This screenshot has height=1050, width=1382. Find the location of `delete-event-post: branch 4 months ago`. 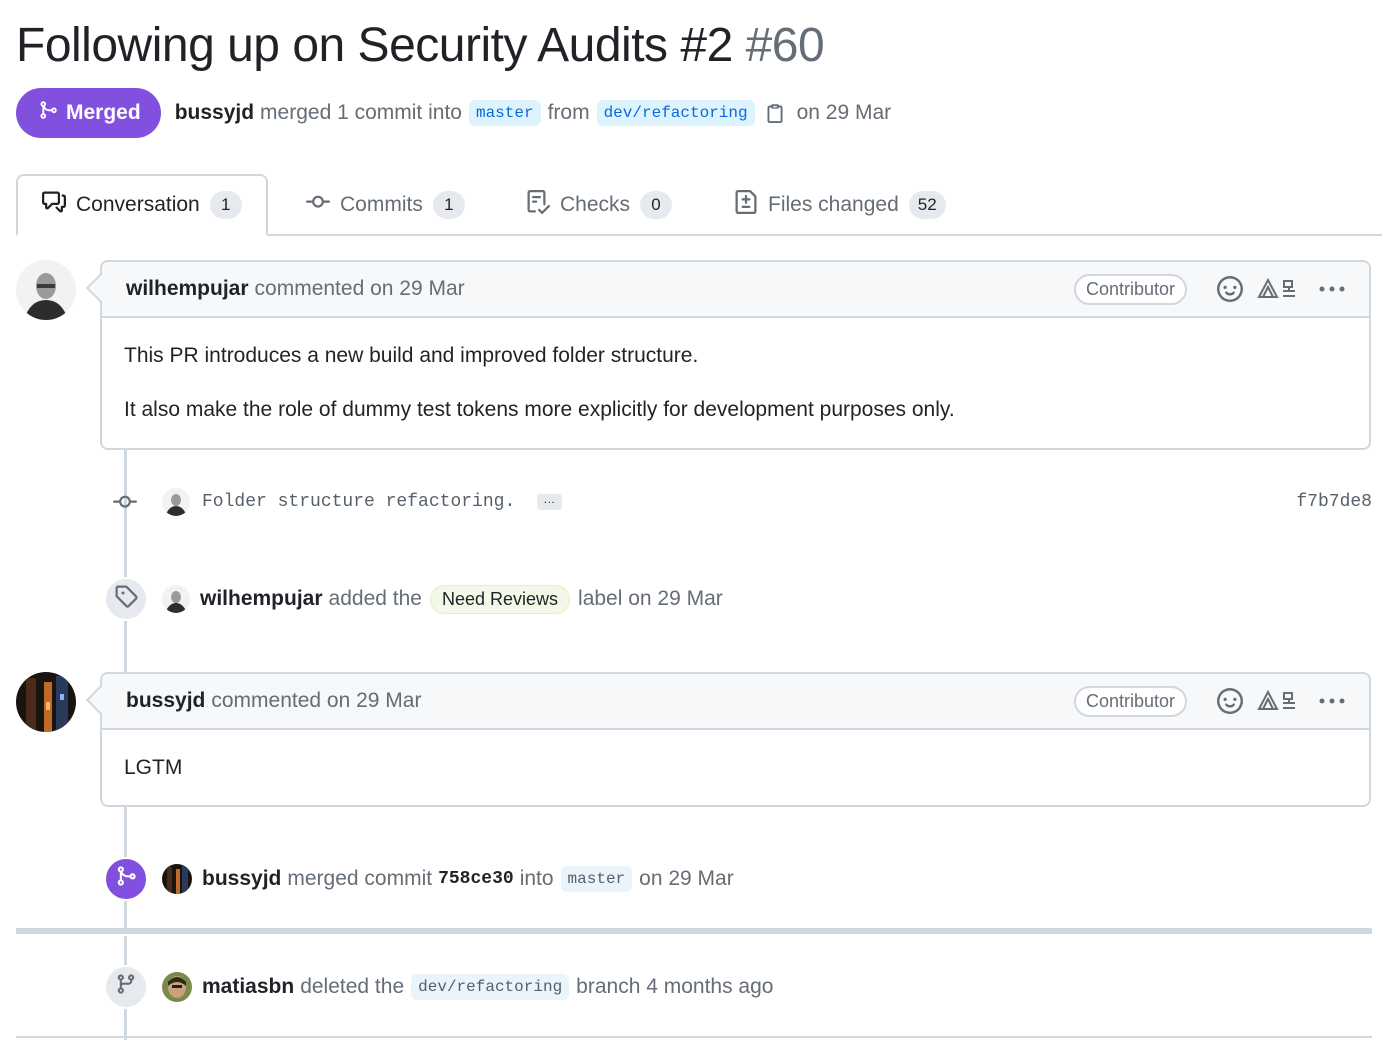

delete-event-post: branch 4 months ago is located at coordinates (675, 986).